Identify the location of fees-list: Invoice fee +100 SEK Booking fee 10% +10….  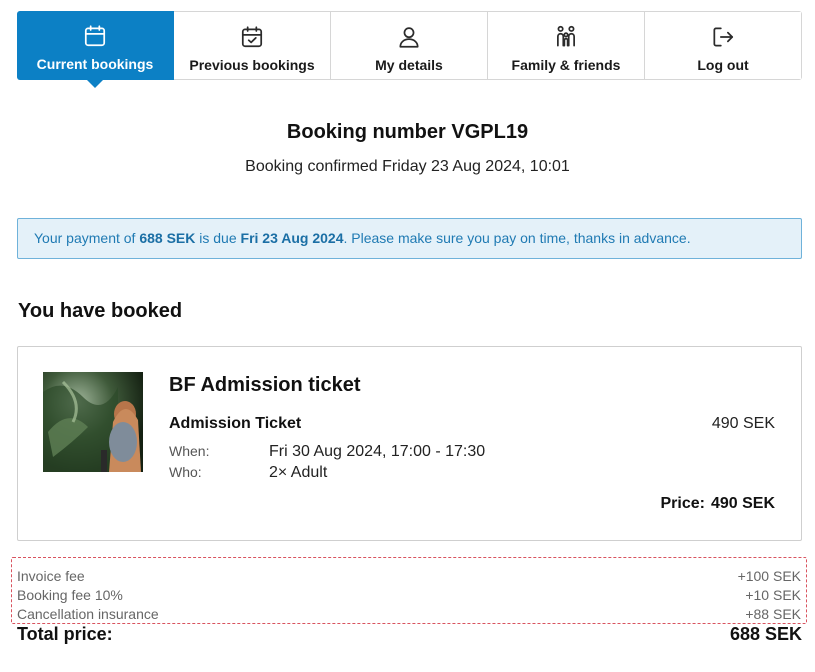
(409, 590).